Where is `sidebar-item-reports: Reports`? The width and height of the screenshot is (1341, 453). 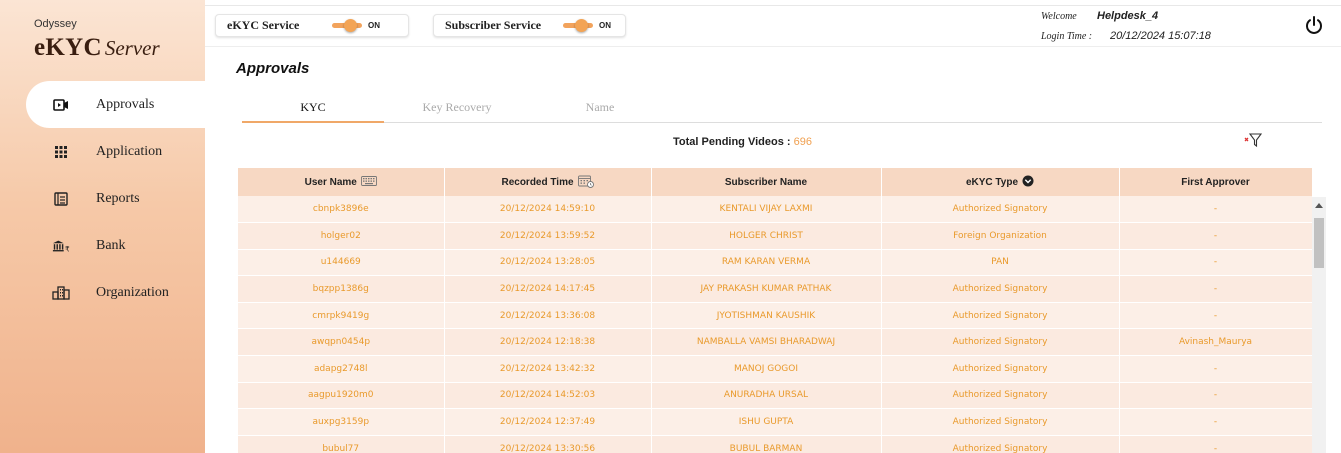 sidebar-item-reports: Reports is located at coordinates (102, 198).